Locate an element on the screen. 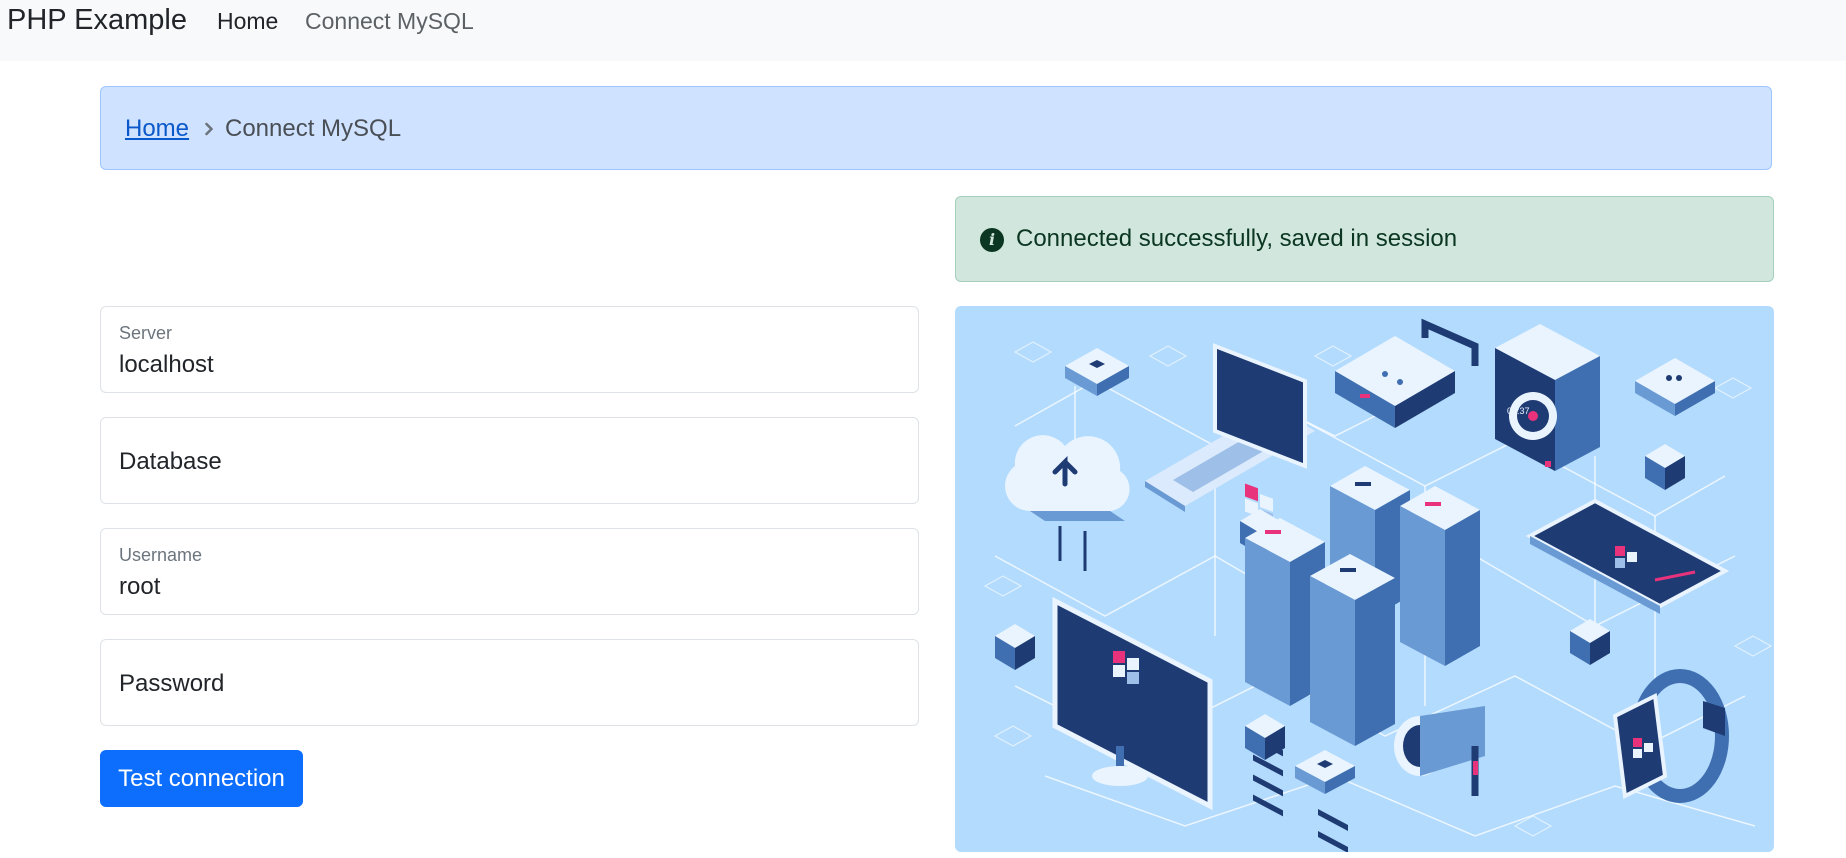 This screenshot has width=1846, height=858. chevron-right-icon is located at coordinates (209, 129).